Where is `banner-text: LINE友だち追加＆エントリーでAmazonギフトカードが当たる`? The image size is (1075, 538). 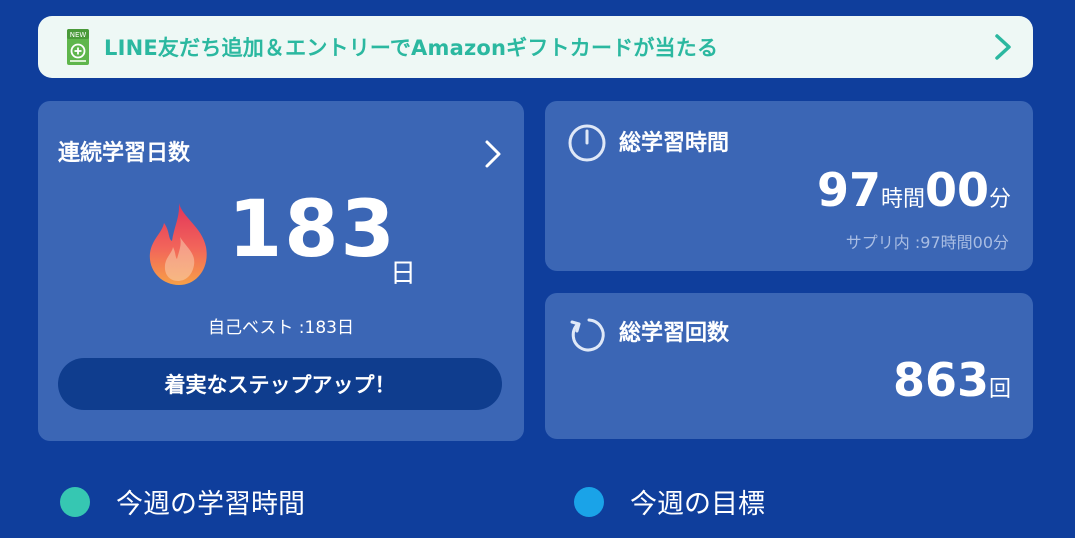 banner-text: LINE友だち追加＆エントリーでAmazonギフトカードが当たる is located at coordinates (411, 48).